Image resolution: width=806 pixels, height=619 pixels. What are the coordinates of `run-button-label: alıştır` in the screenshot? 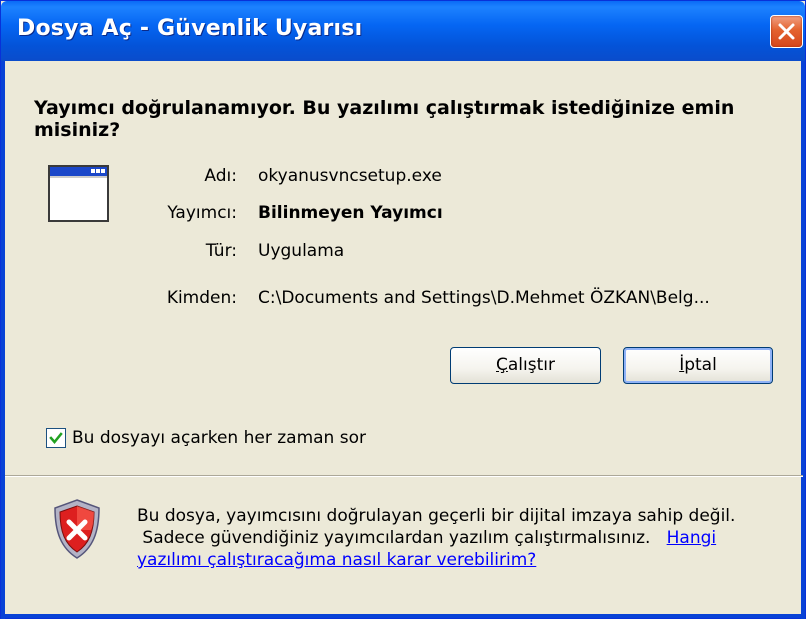 It's located at (531, 365).